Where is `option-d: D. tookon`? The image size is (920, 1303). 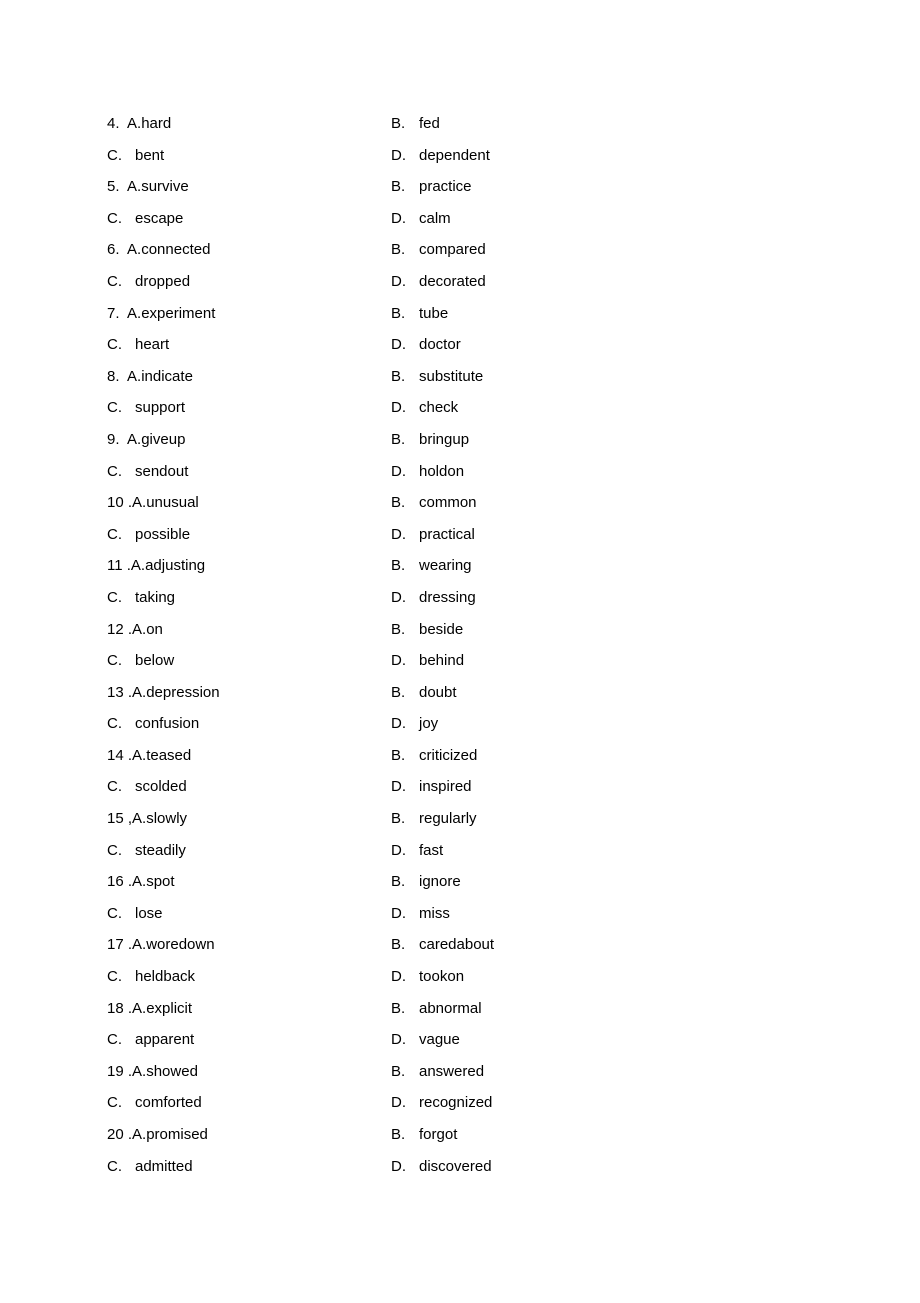
option-d: D. tookon is located at coordinates (427, 977).